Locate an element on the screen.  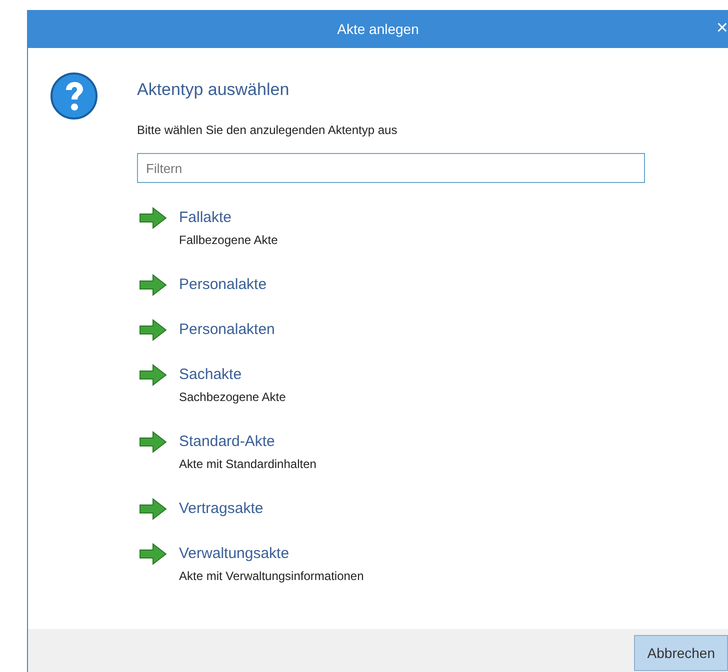
file-type-description: Fallbezogene Akte is located at coordinates (228, 240).